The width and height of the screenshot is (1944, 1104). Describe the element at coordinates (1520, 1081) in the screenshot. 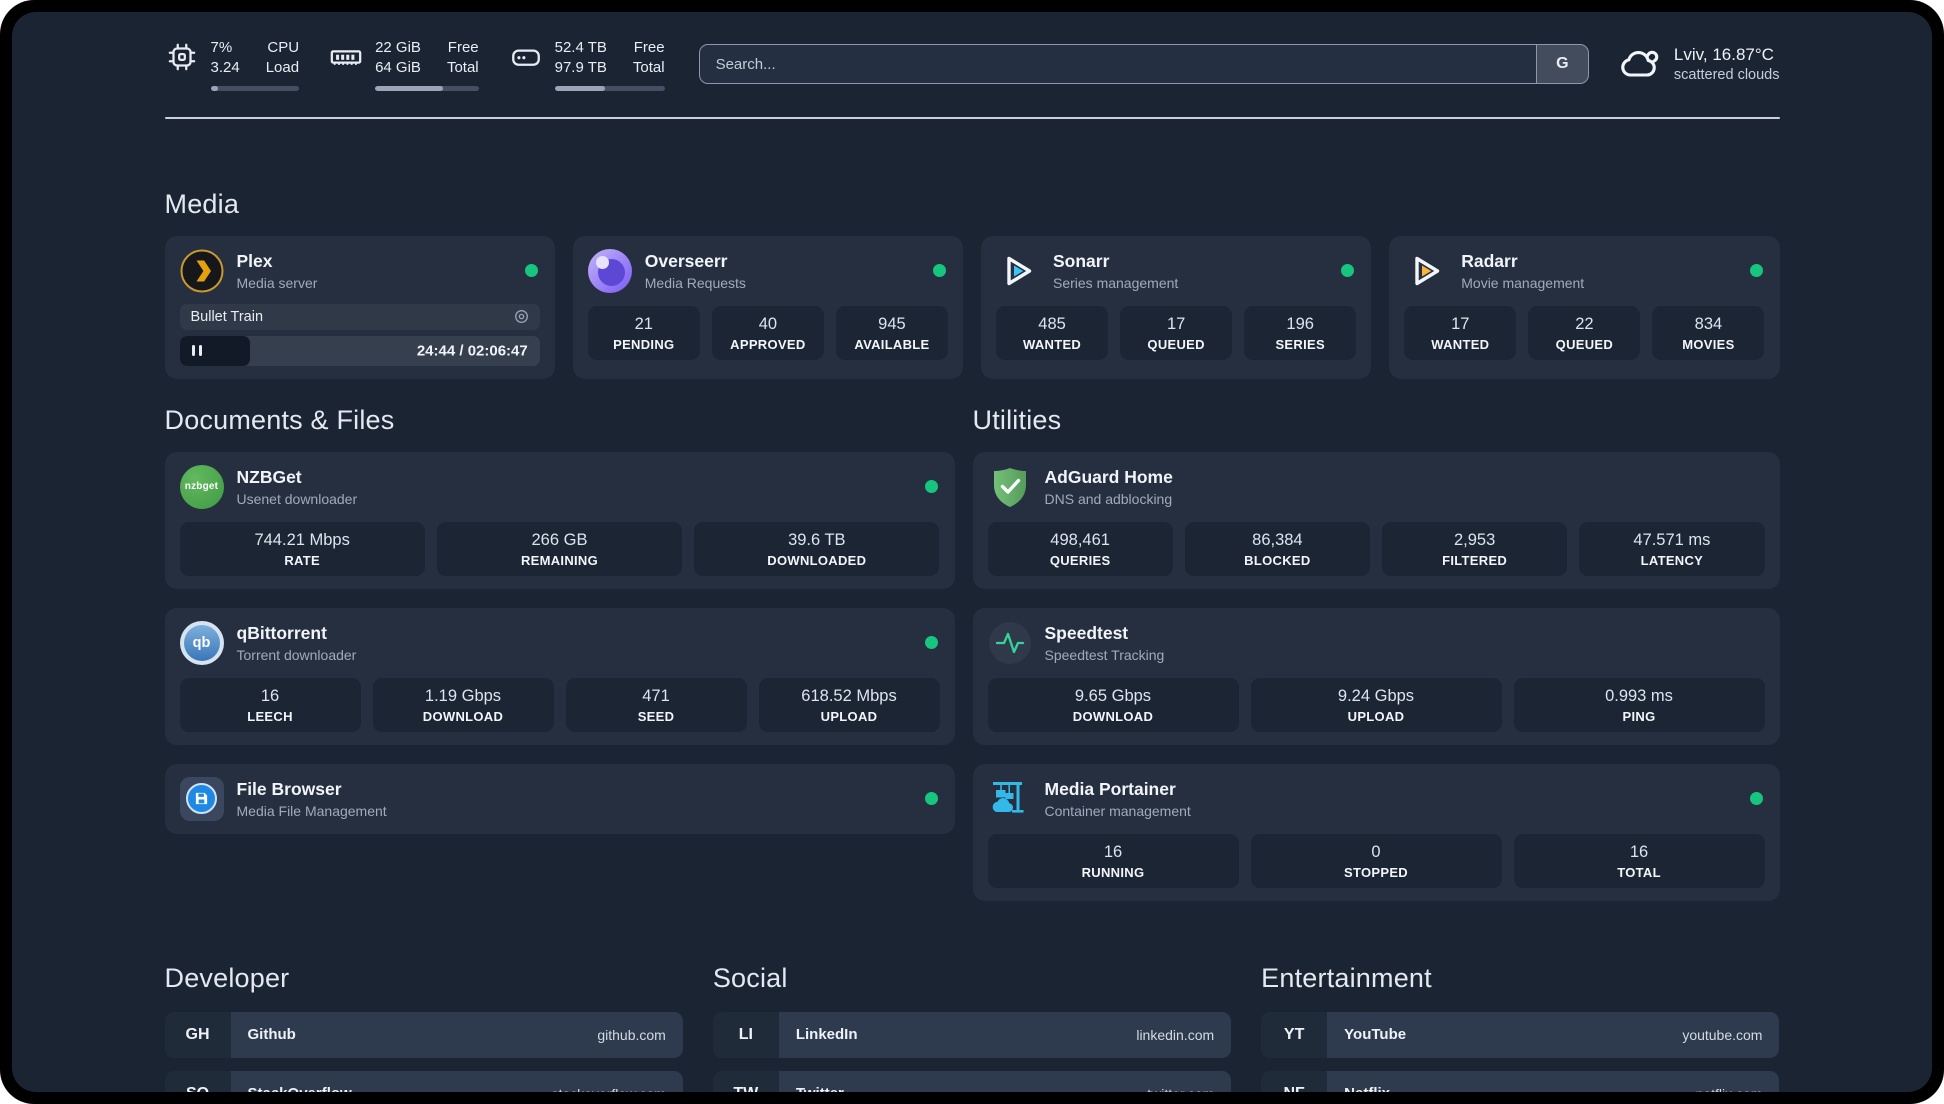

I see `bookmark-row-netflix: NF Netflix netflix.com` at that location.